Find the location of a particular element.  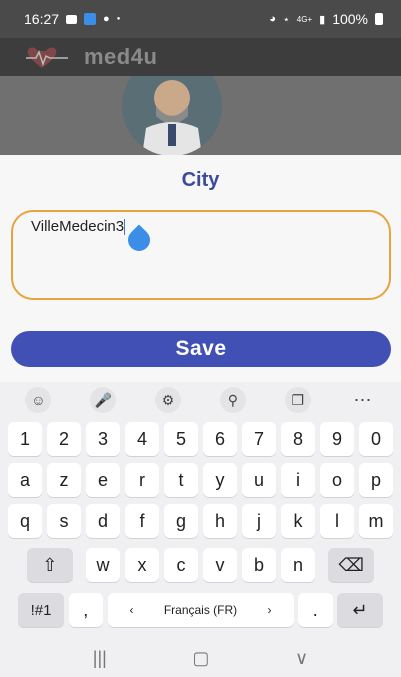

status-time: 16:27 is located at coordinates (42, 19).